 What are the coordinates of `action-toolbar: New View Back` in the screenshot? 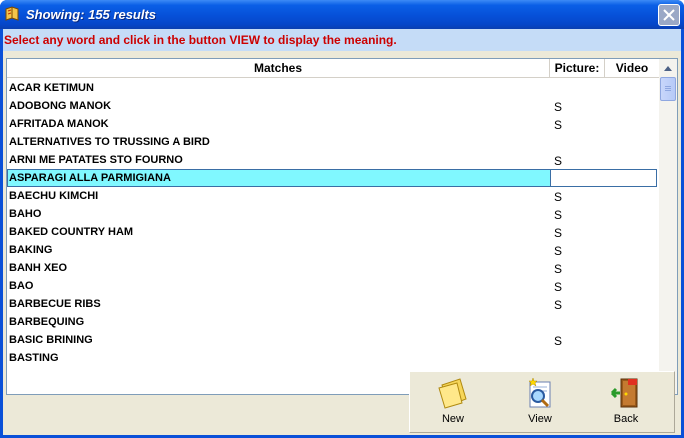 It's located at (542, 402).